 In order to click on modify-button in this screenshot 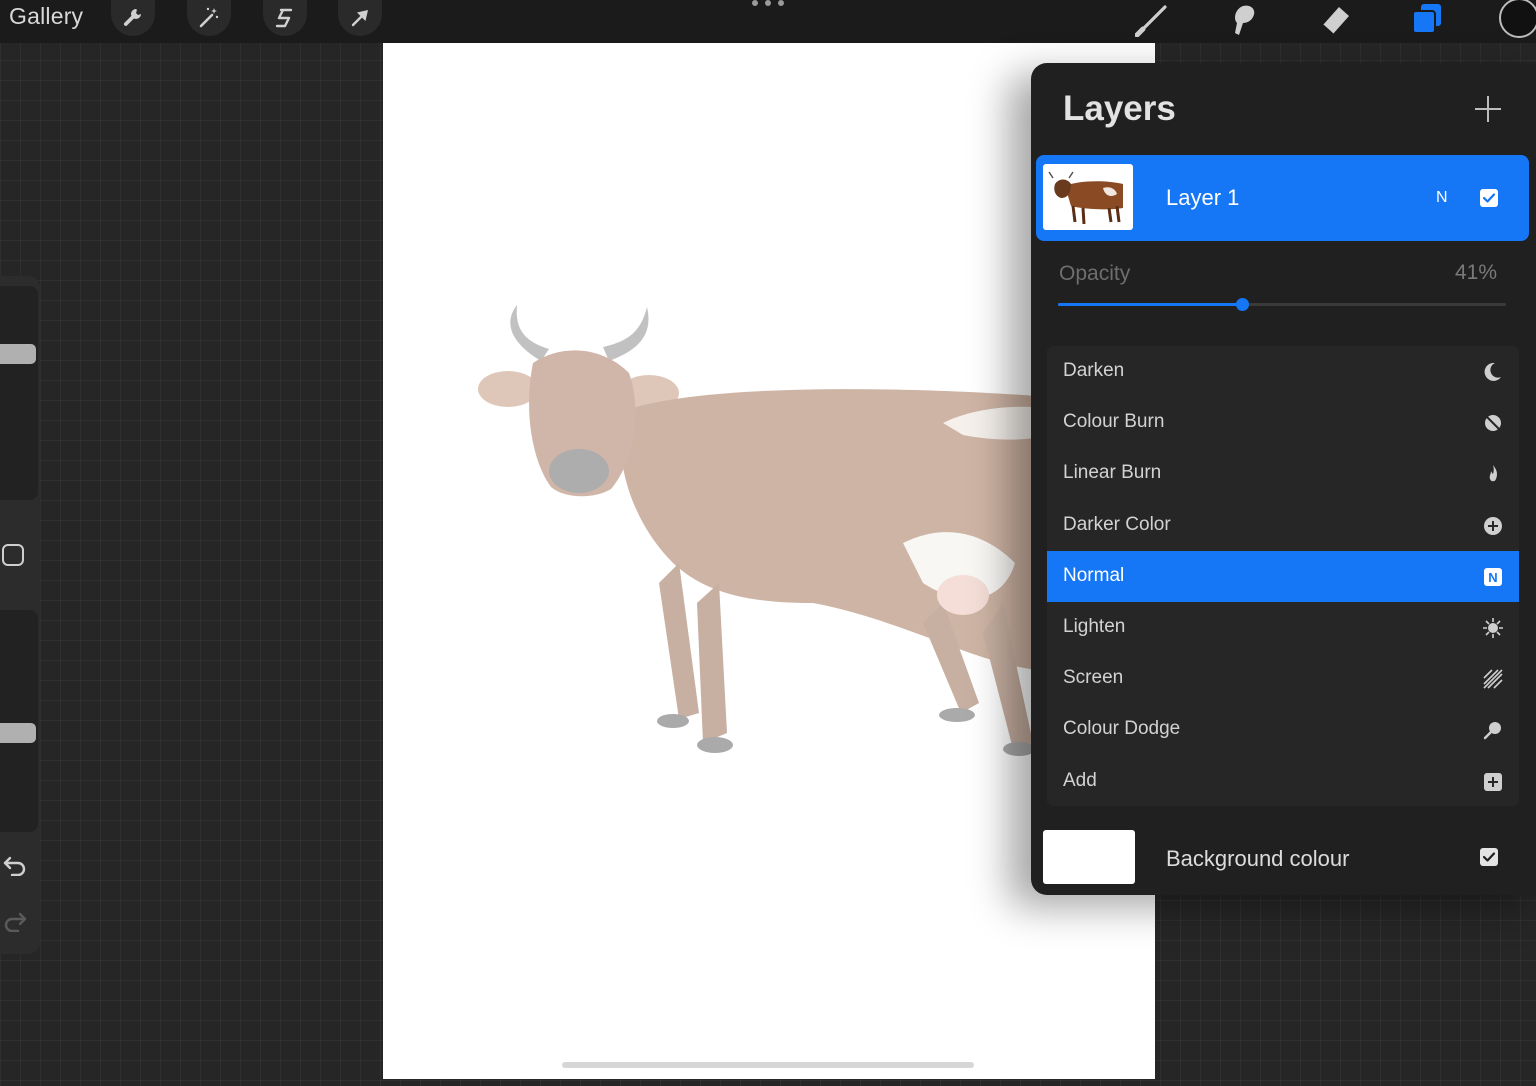, I will do `click(13, 555)`.